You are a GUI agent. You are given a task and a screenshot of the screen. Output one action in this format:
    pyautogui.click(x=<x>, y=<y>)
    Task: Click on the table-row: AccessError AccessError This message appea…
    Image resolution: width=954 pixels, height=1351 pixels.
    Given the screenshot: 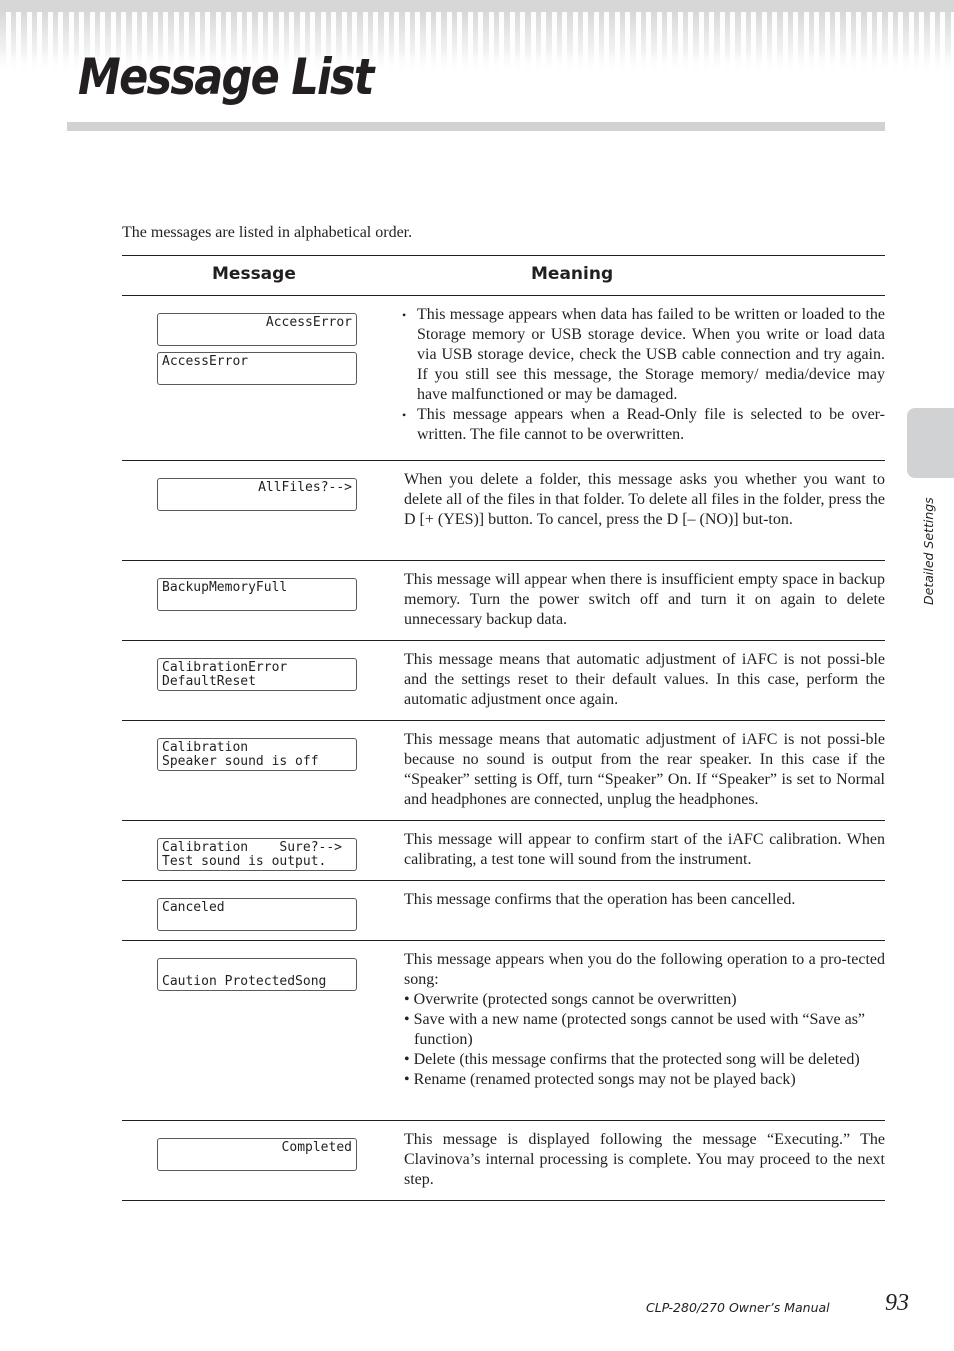 What is the action you would take?
    pyautogui.click(x=503, y=378)
    